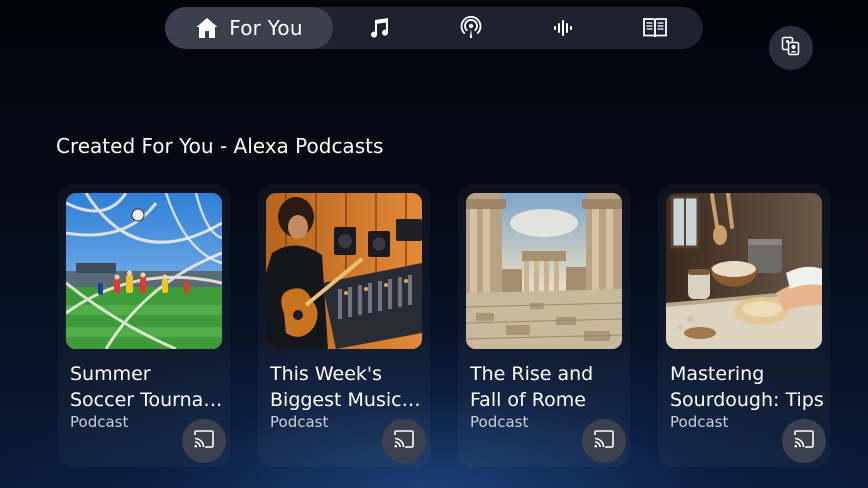 This screenshot has width=868, height=488. Describe the element at coordinates (544, 271) in the screenshot. I see `roman-ruins-image` at that location.